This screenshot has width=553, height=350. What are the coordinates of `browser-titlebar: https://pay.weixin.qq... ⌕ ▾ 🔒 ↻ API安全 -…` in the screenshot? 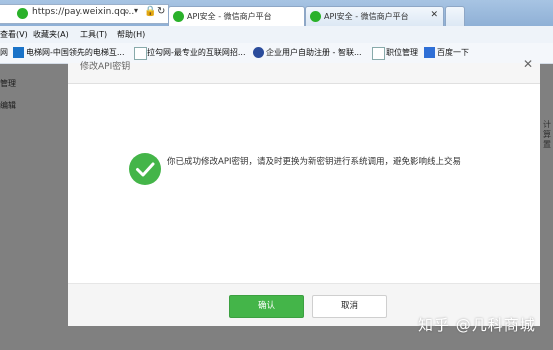 It's located at (276, 13).